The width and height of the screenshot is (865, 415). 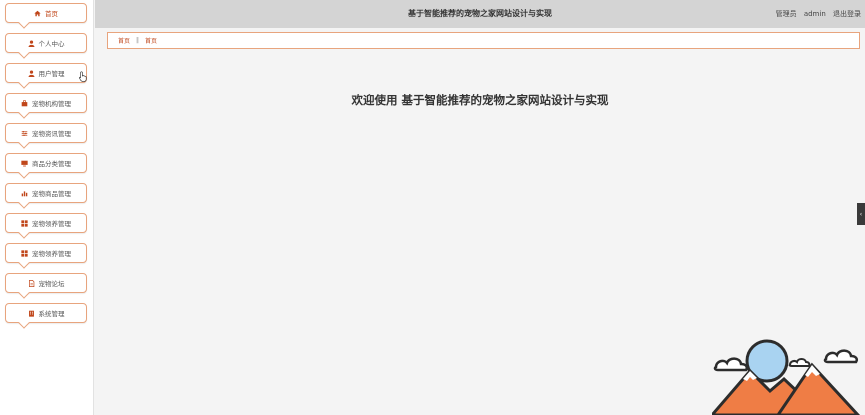 What do you see at coordinates (847, 14) in the screenshot?
I see `logout-link: 退出登录` at bounding box center [847, 14].